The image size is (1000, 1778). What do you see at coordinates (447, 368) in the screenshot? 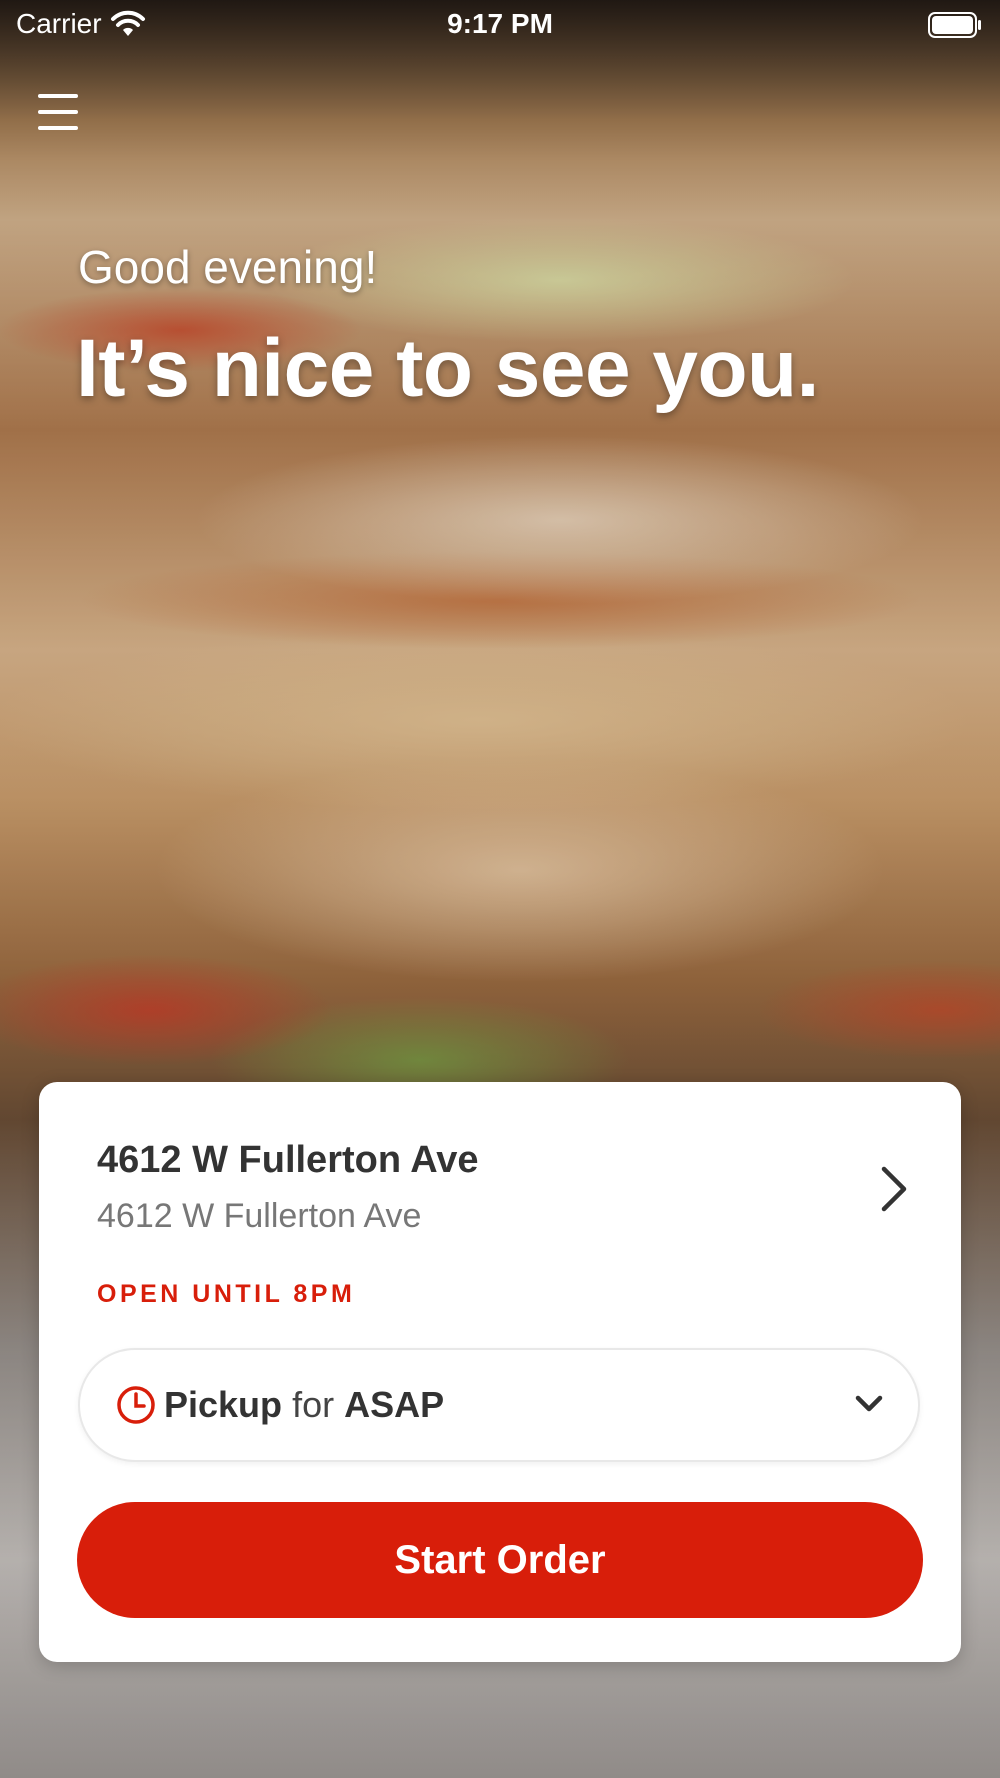
I see `headline-text: It’s nice to see you.` at bounding box center [447, 368].